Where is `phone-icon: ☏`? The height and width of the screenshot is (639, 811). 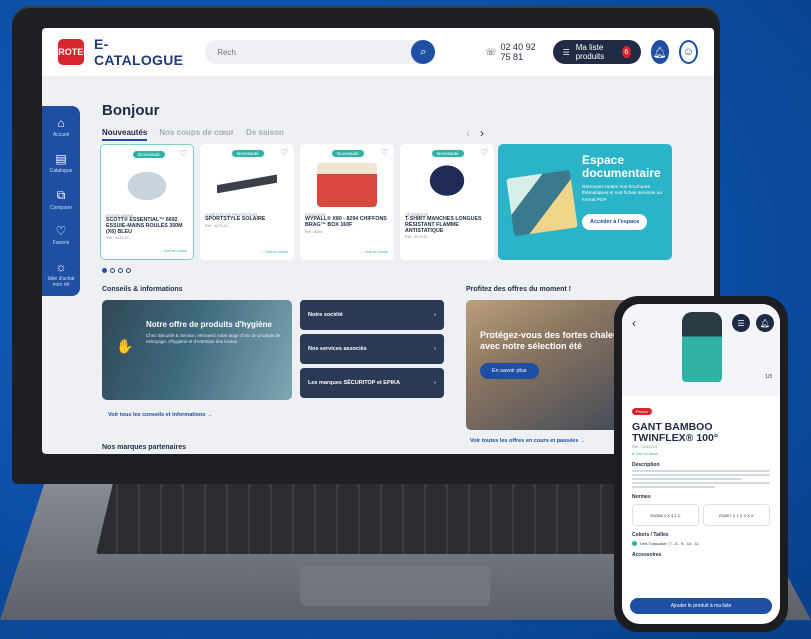
phone-icon: ☏ is located at coordinates (491, 51).